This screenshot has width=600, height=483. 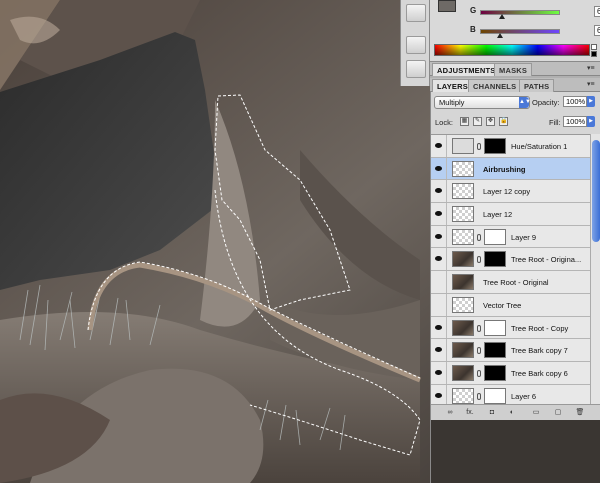 I want to click on play-action-icon, so click(x=416, y=13).